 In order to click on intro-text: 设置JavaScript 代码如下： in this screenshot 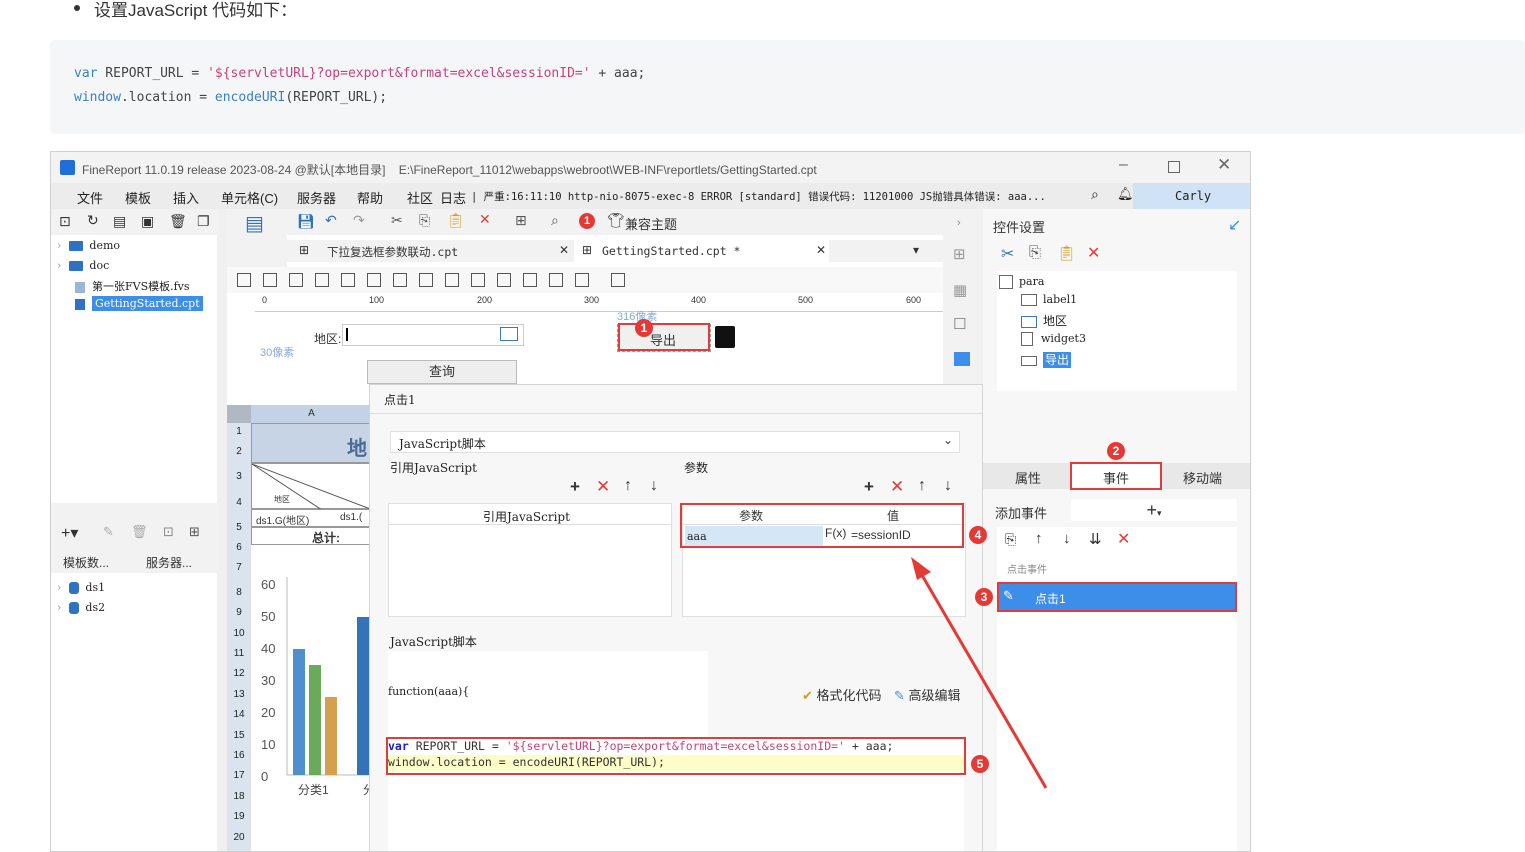, I will do `click(196, 10)`.